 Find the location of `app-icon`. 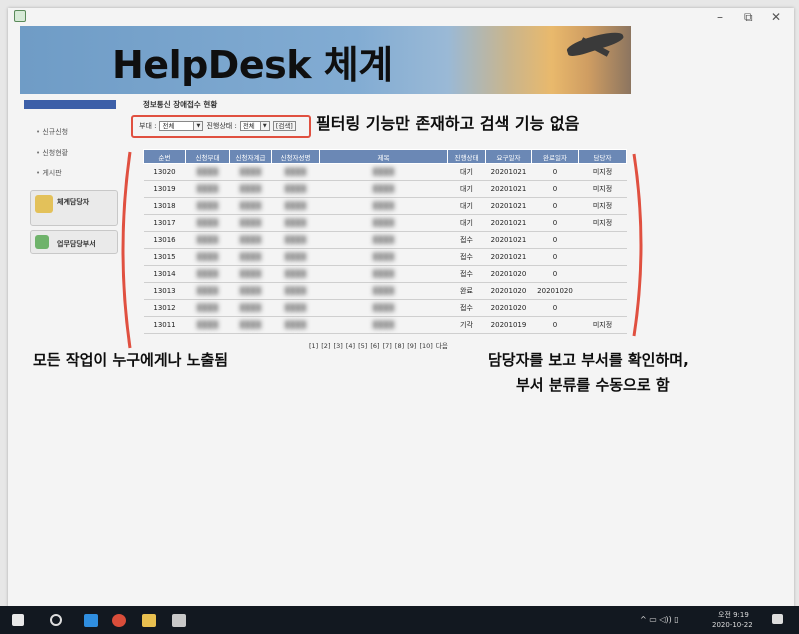

app-icon is located at coordinates (20, 16).